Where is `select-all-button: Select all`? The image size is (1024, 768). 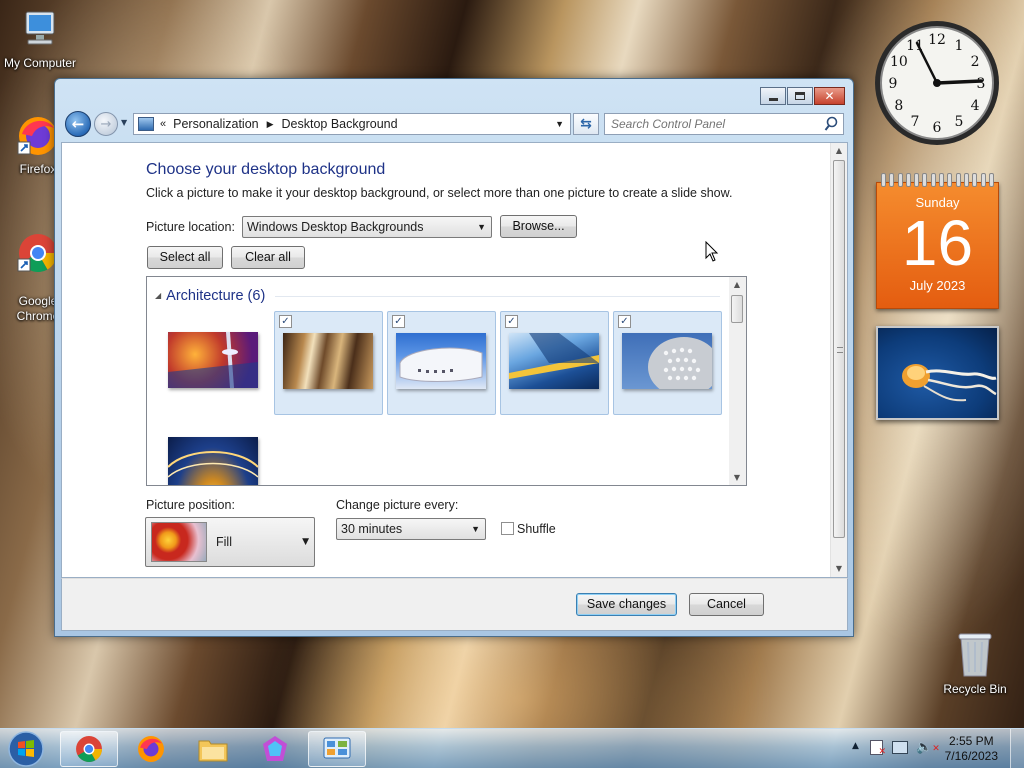 select-all-button: Select all is located at coordinates (185, 257).